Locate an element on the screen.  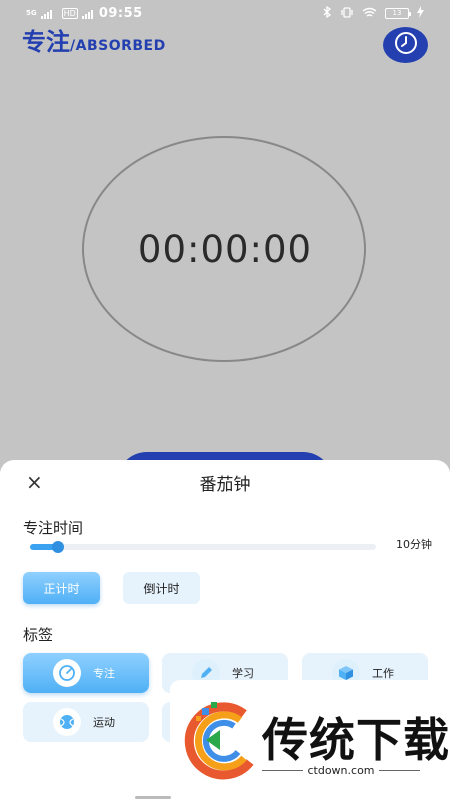
tag-label: 工作 is located at coordinates (383, 673).